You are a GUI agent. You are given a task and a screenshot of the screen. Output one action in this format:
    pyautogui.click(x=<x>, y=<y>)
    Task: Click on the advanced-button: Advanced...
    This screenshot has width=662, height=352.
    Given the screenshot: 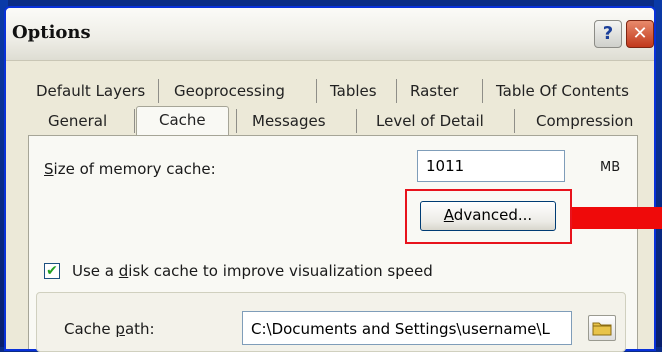 What is the action you would take?
    pyautogui.click(x=488, y=216)
    